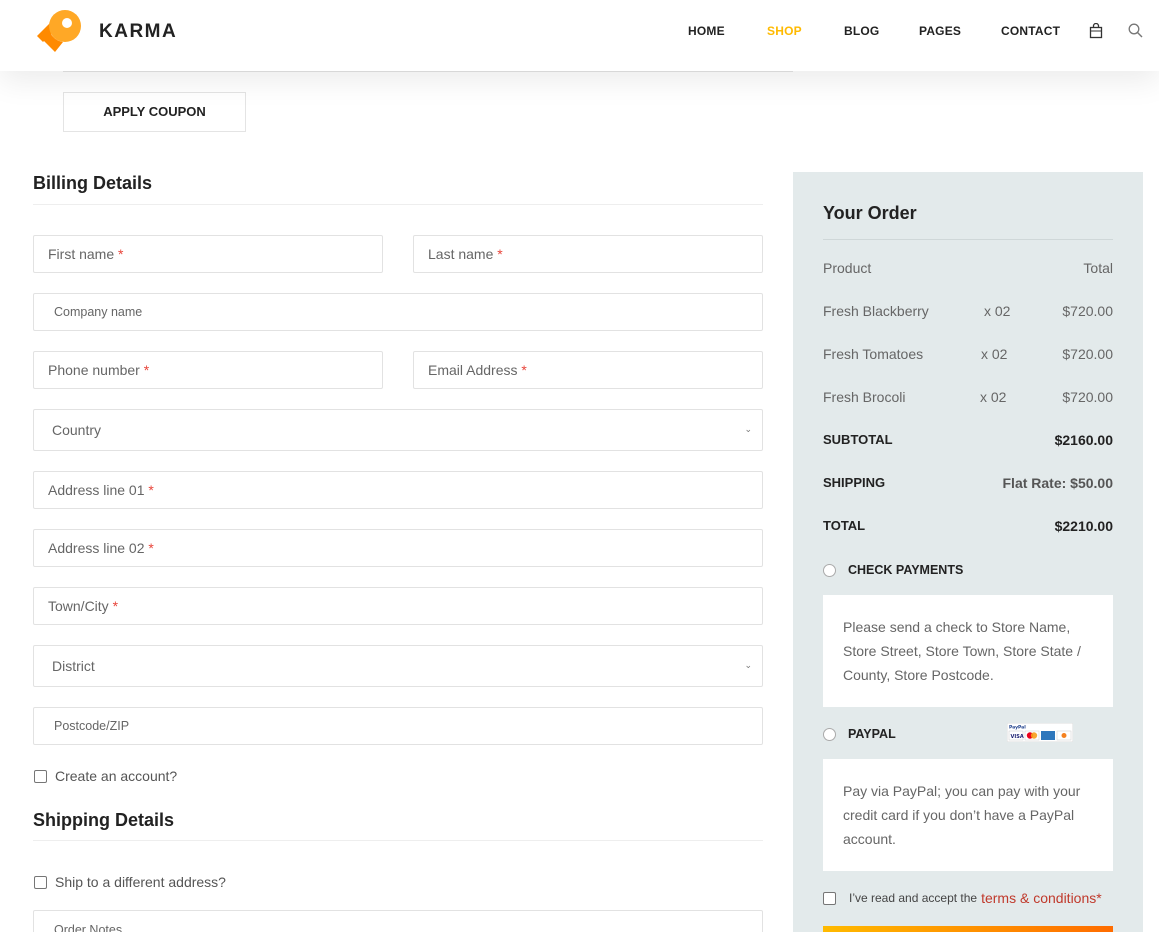 The height and width of the screenshot is (932, 1159). I want to click on paypal-label: PAYPAL, so click(872, 734).